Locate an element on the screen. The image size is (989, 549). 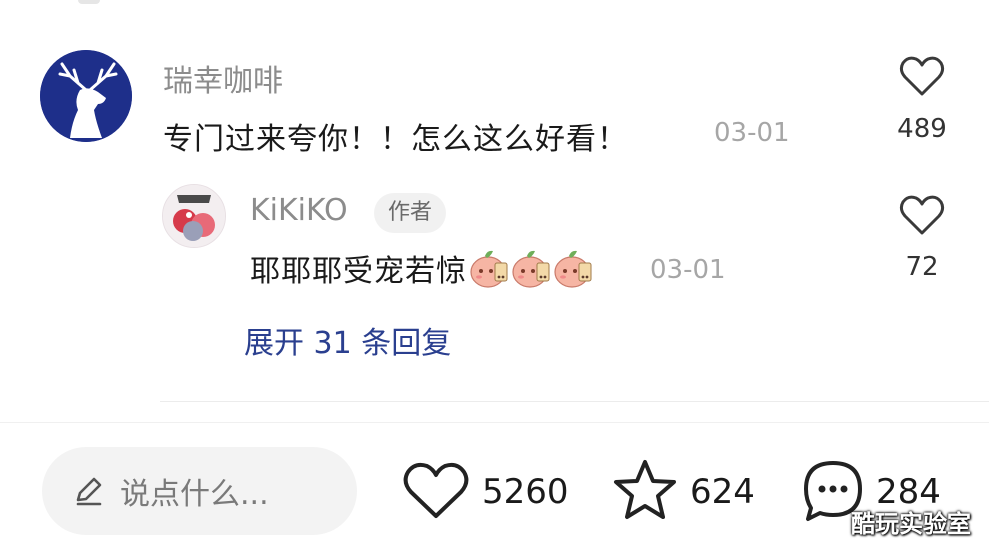
deer-logo-icon is located at coordinates (86, 96).